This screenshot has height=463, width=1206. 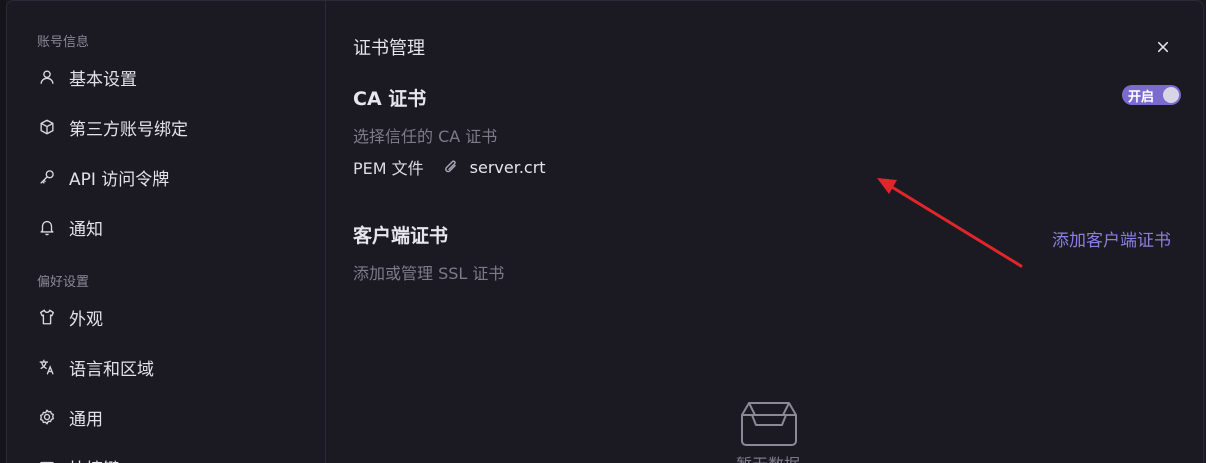 What do you see at coordinates (47, 127) in the screenshot?
I see `cube-icon` at bounding box center [47, 127].